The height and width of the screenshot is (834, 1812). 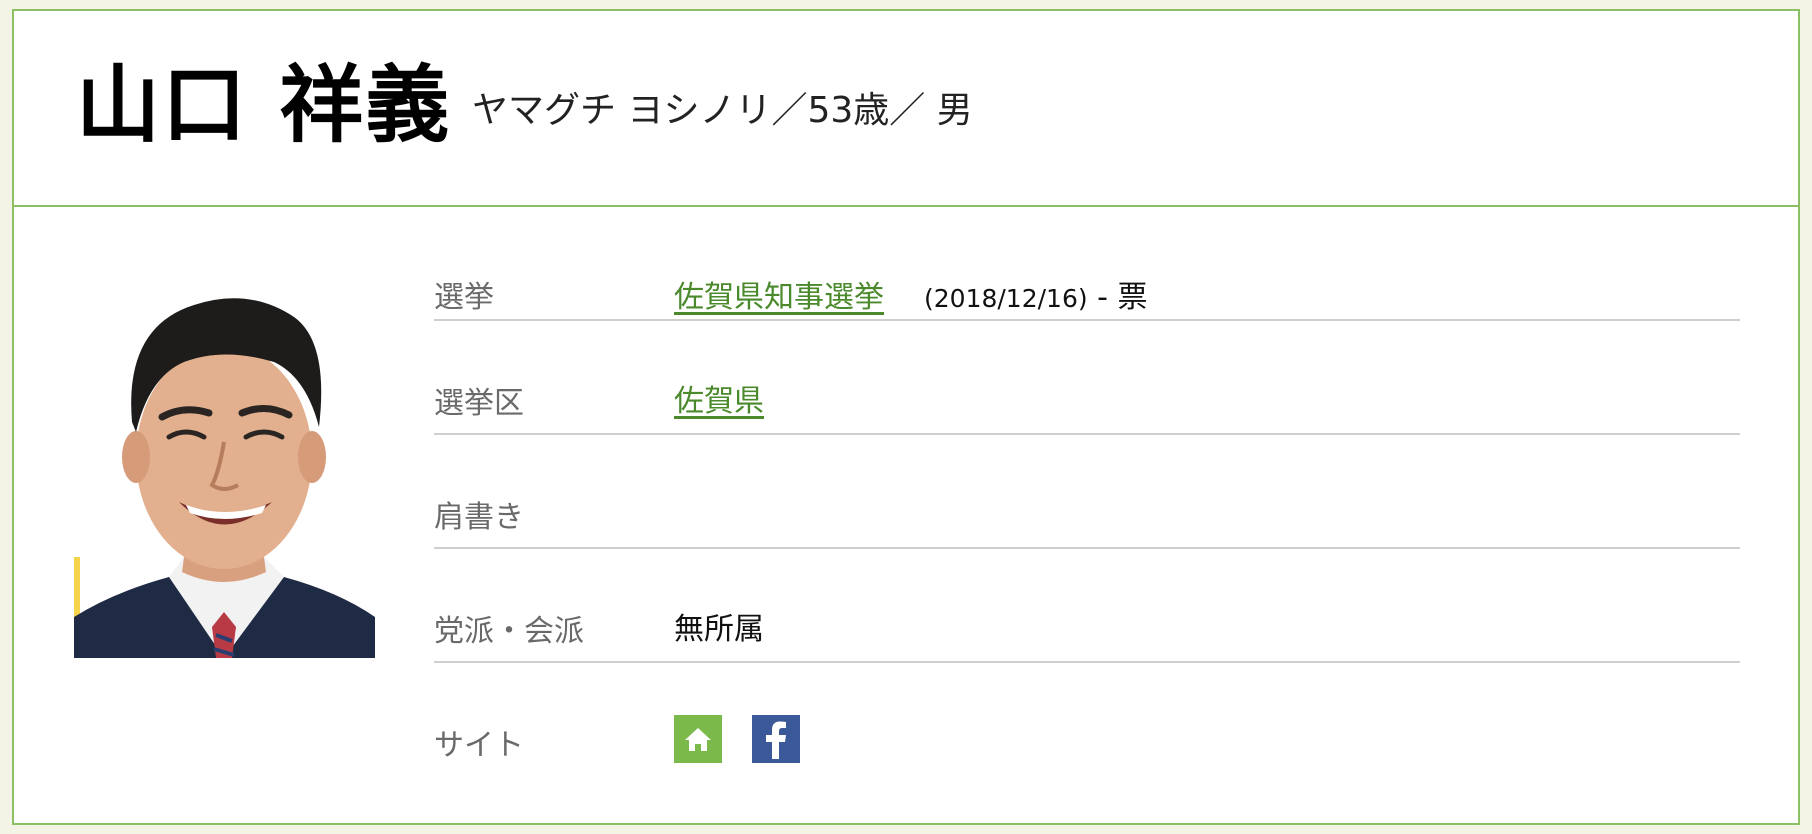 I want to click on site-icons, so click(x=737, y=739).